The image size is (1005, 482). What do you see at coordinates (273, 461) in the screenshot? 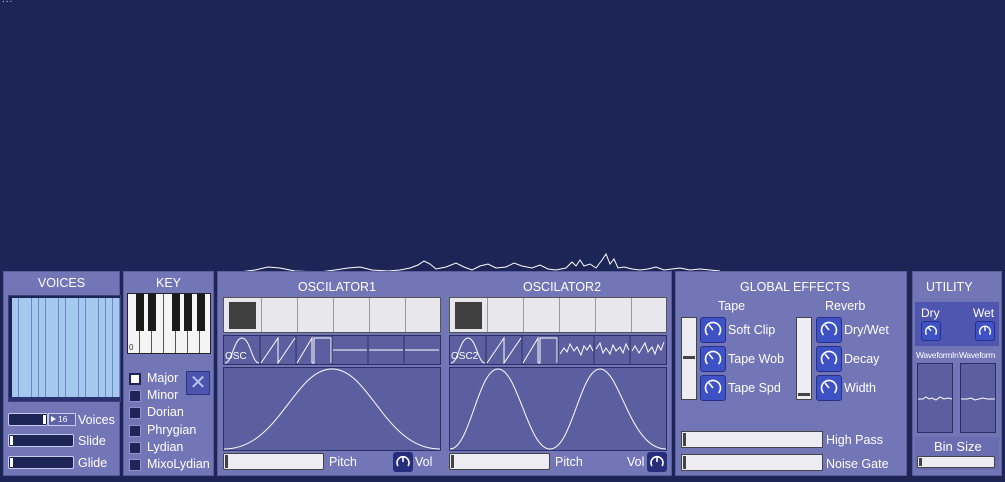
I see `osc1-pitch-slider` at bounding box center [273, 461].